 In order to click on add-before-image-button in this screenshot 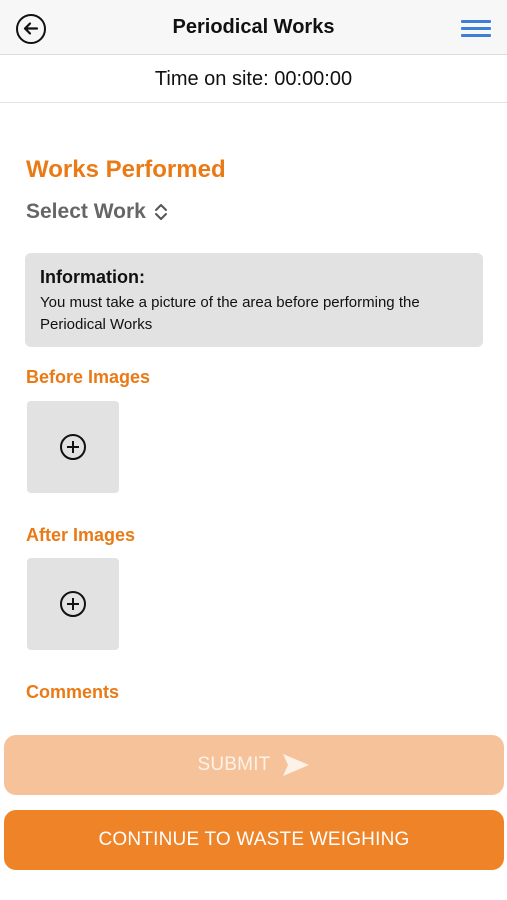, I will do `click(73, 447)`.